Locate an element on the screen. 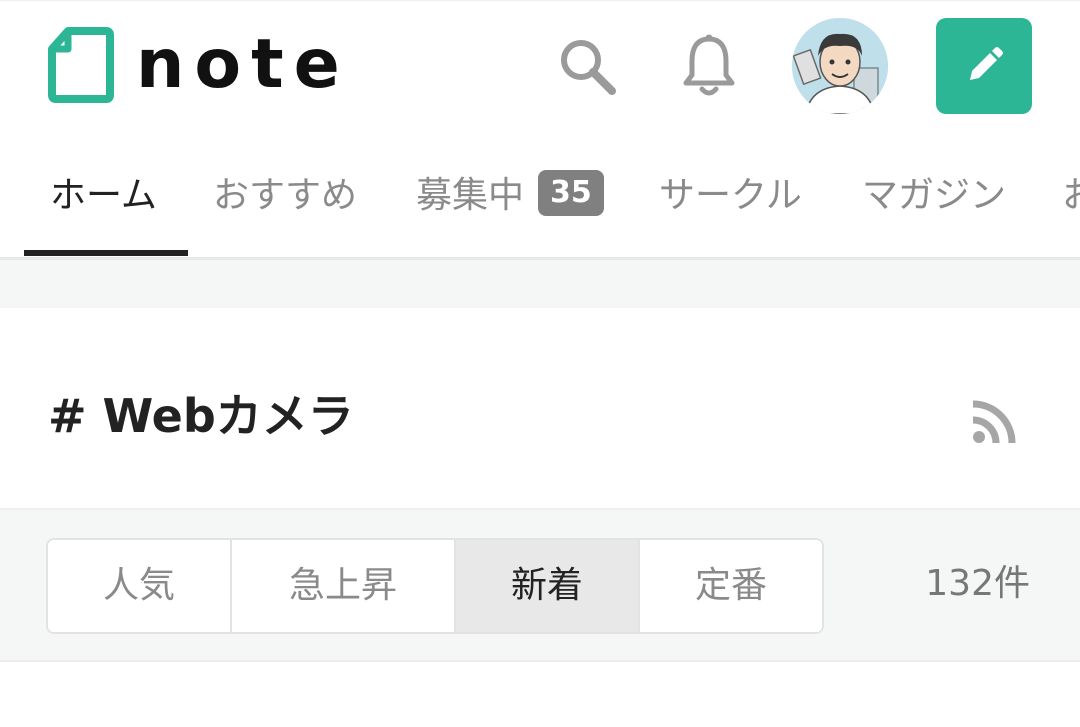 This screenshot has width=1080, height=727. tab-label: お is located at coordinates (1071, 195).